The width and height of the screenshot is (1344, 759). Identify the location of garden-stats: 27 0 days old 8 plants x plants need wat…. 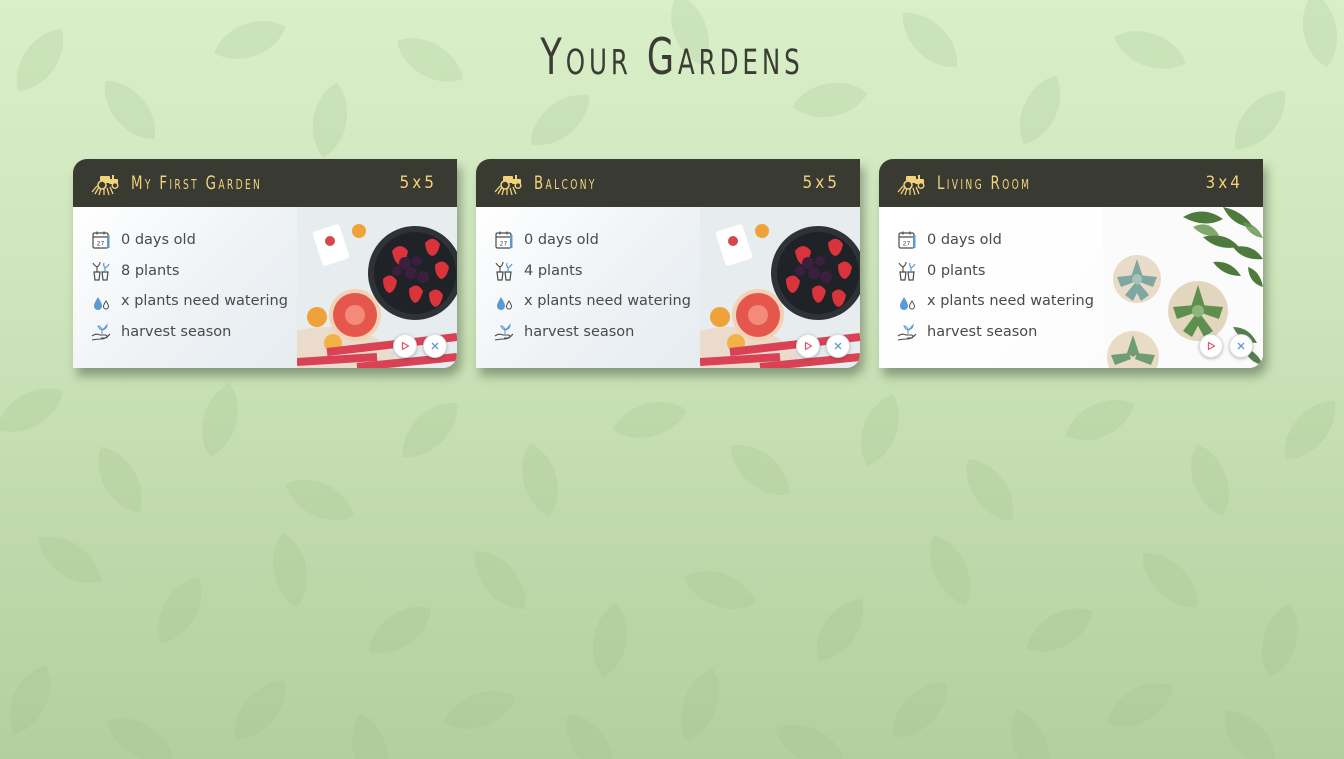
(189, 286).